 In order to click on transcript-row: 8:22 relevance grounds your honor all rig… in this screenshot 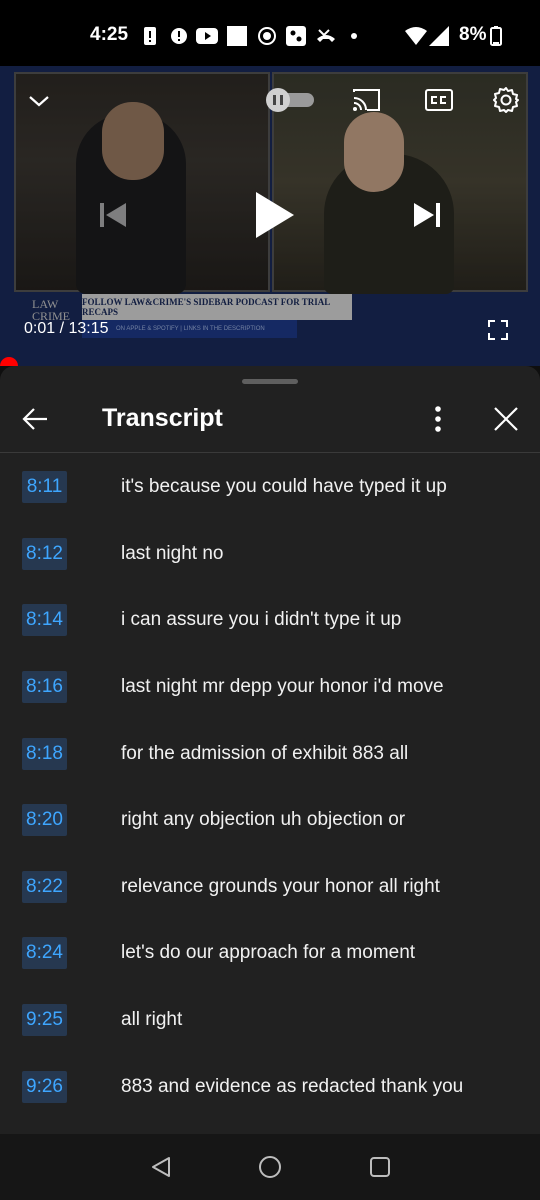, I will do `click(270, 887)`.